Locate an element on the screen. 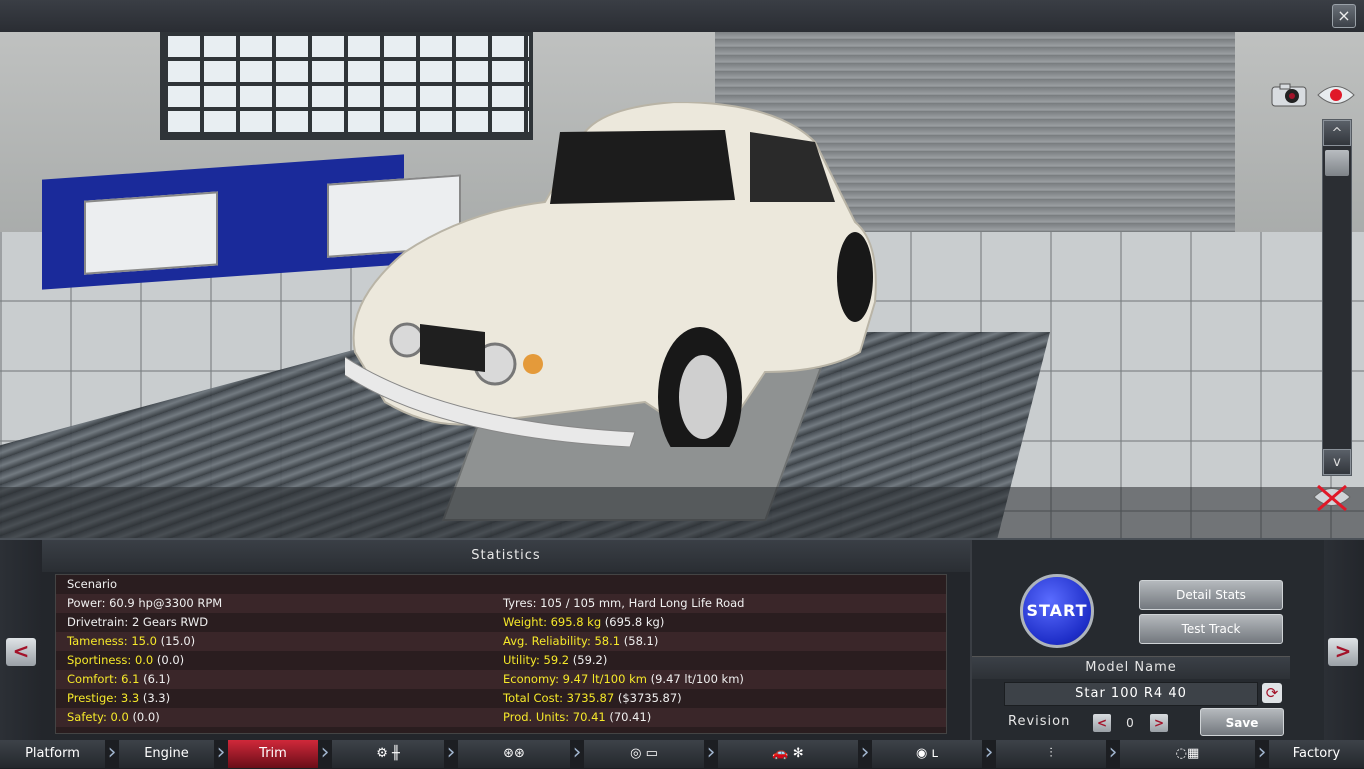 The height and width of the screenshot is (769, 1364). revision-label: Revision is located at coordinates (1039, 721).